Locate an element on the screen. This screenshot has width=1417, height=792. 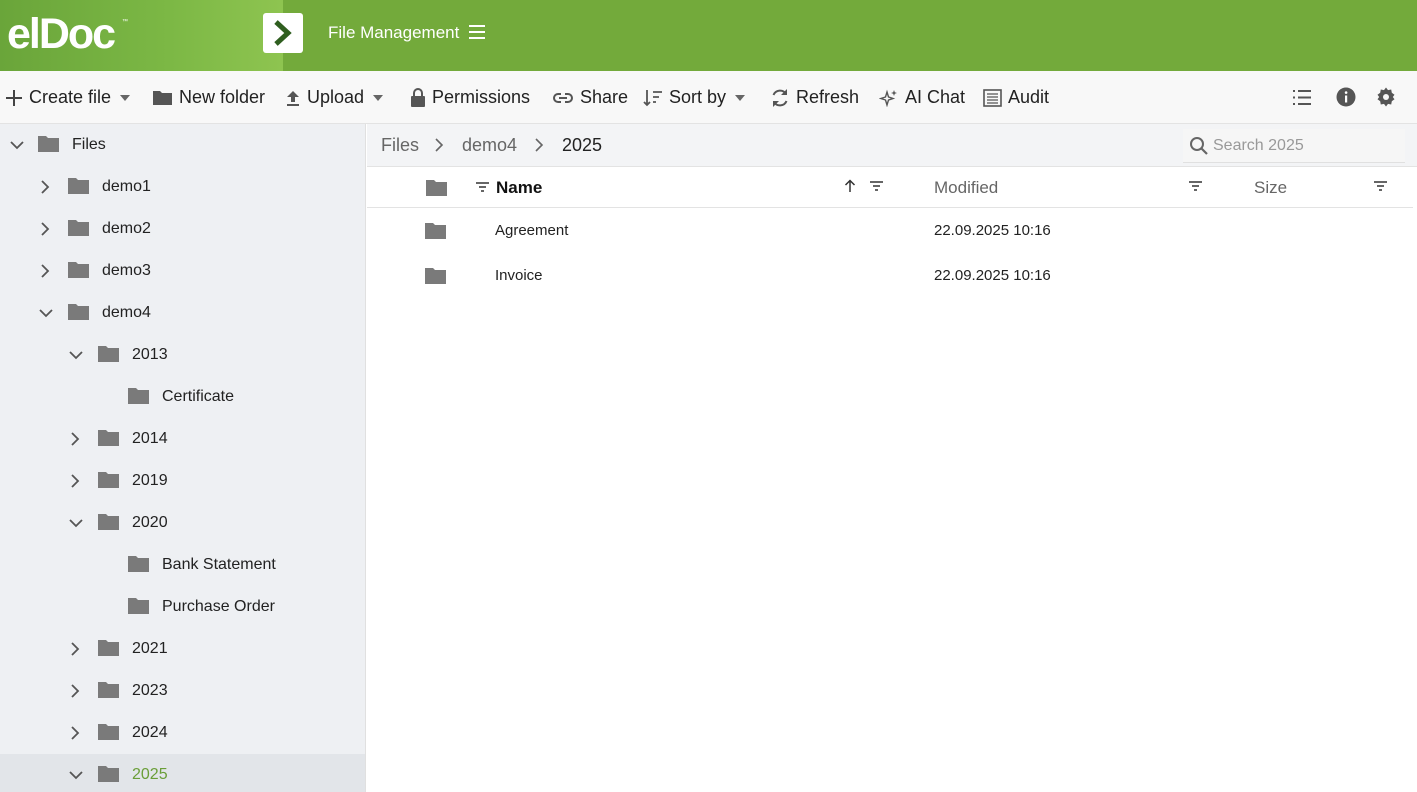
logo-trademark: ™ is located at coordinates (125, 22).